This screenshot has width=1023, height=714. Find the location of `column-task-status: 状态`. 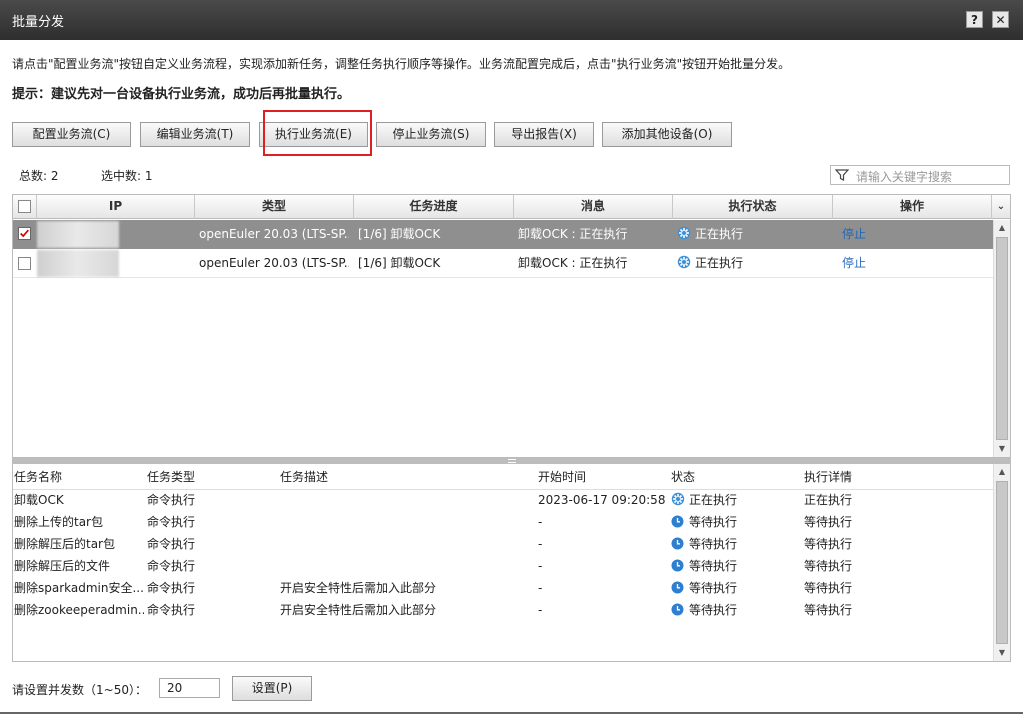

column-task-status: 状态 is located at coordinates (736, 477).